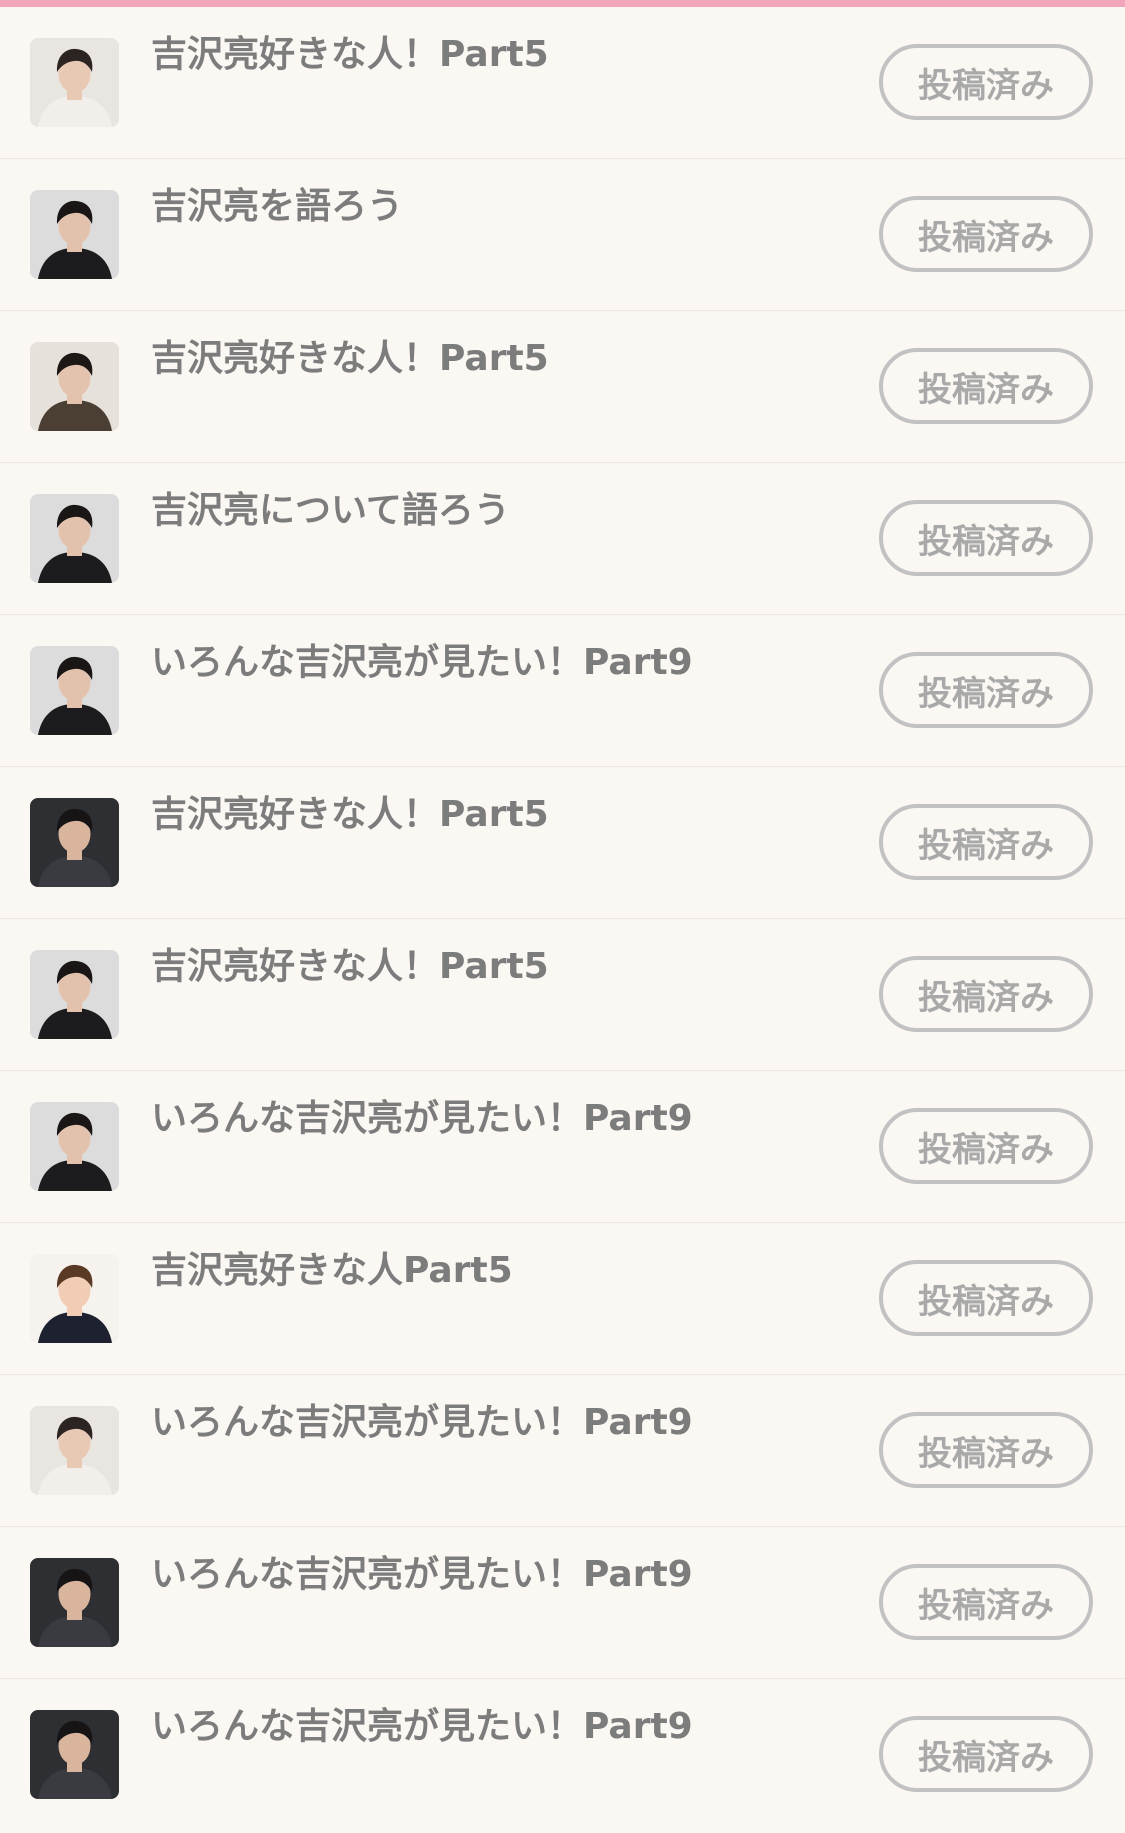 The width and height of the screenshot is (1125, 1833). What do you see at coordinates (562, 235) in the screenshot?
I see `thread-row: 吉沢亮を語ろう 投稿済み` at bounding box center [562, 235].